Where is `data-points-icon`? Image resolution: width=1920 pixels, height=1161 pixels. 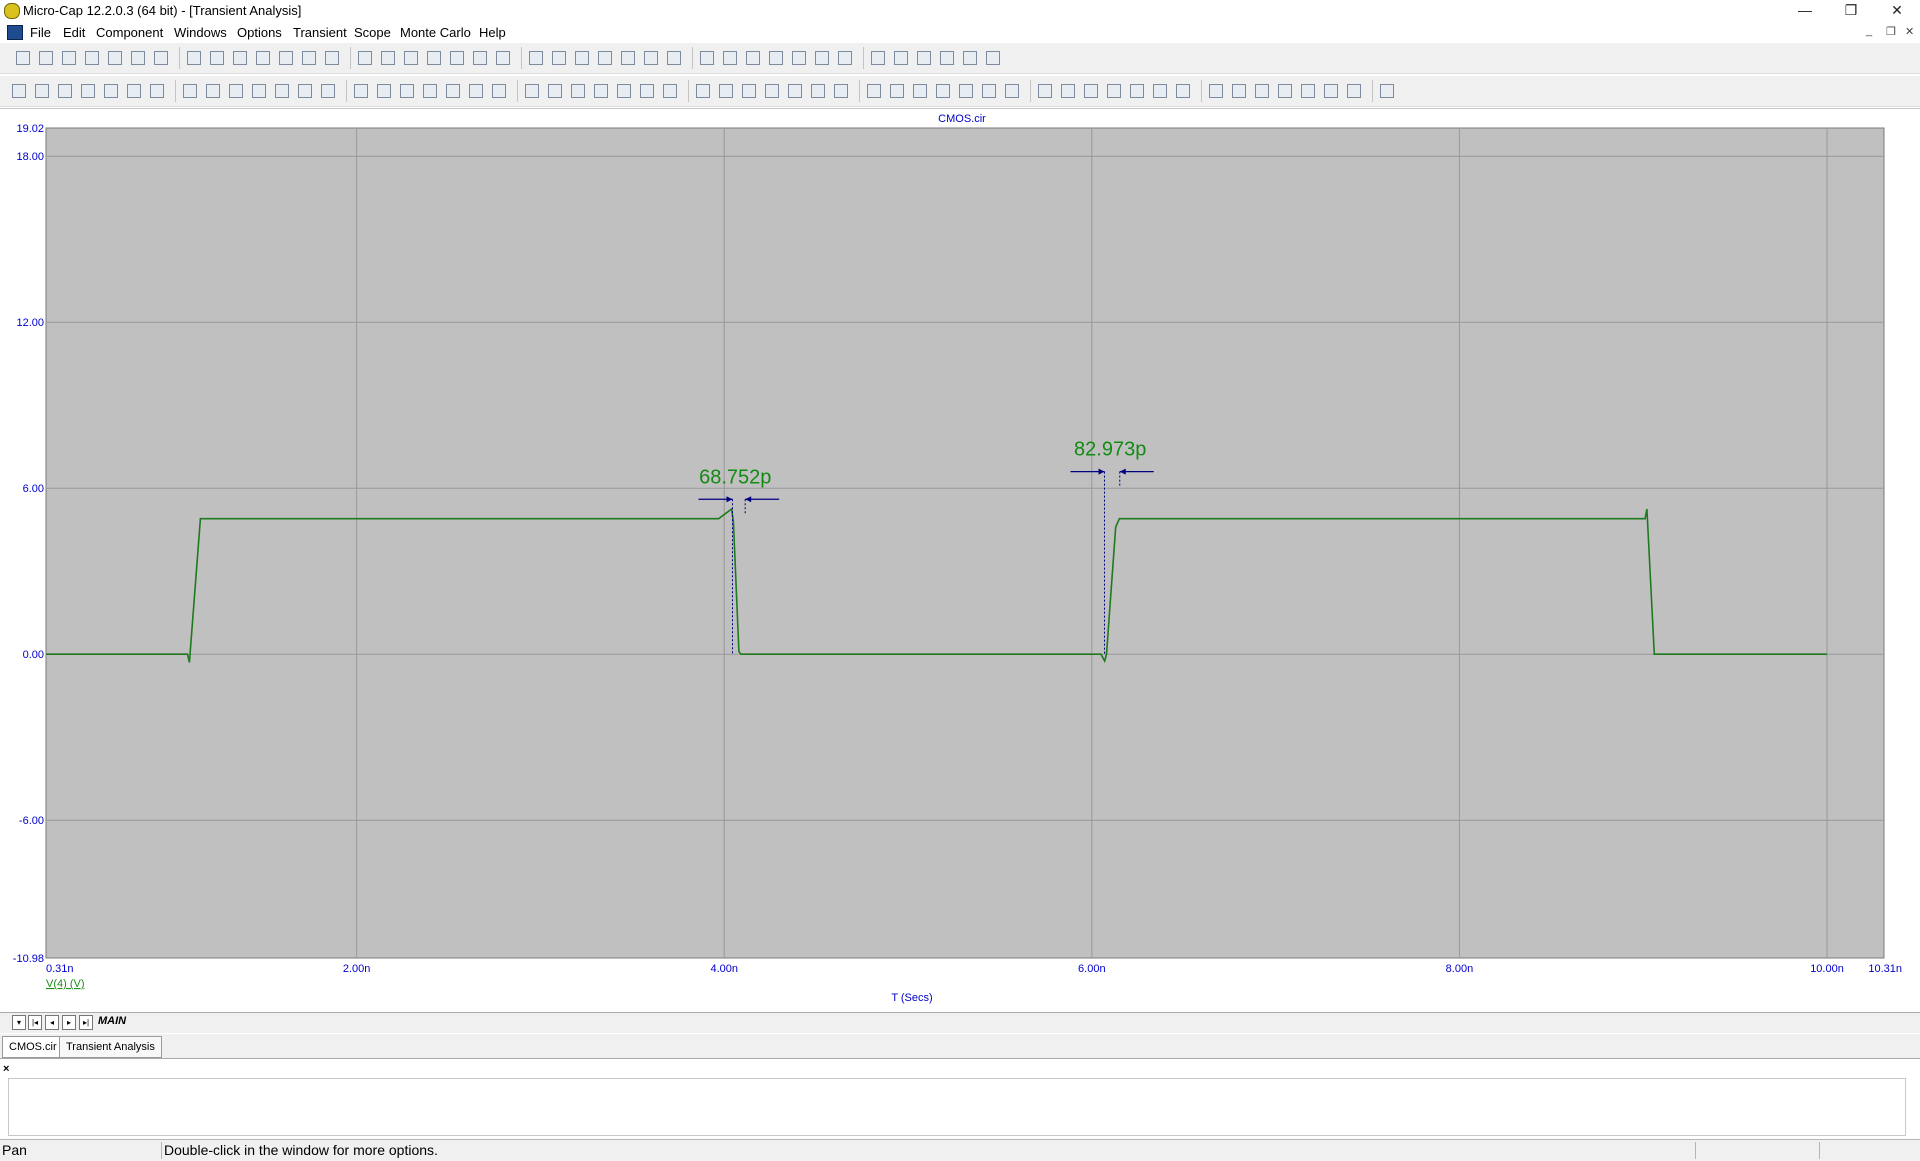
data-points-icon is located at coordinates (157, 91).